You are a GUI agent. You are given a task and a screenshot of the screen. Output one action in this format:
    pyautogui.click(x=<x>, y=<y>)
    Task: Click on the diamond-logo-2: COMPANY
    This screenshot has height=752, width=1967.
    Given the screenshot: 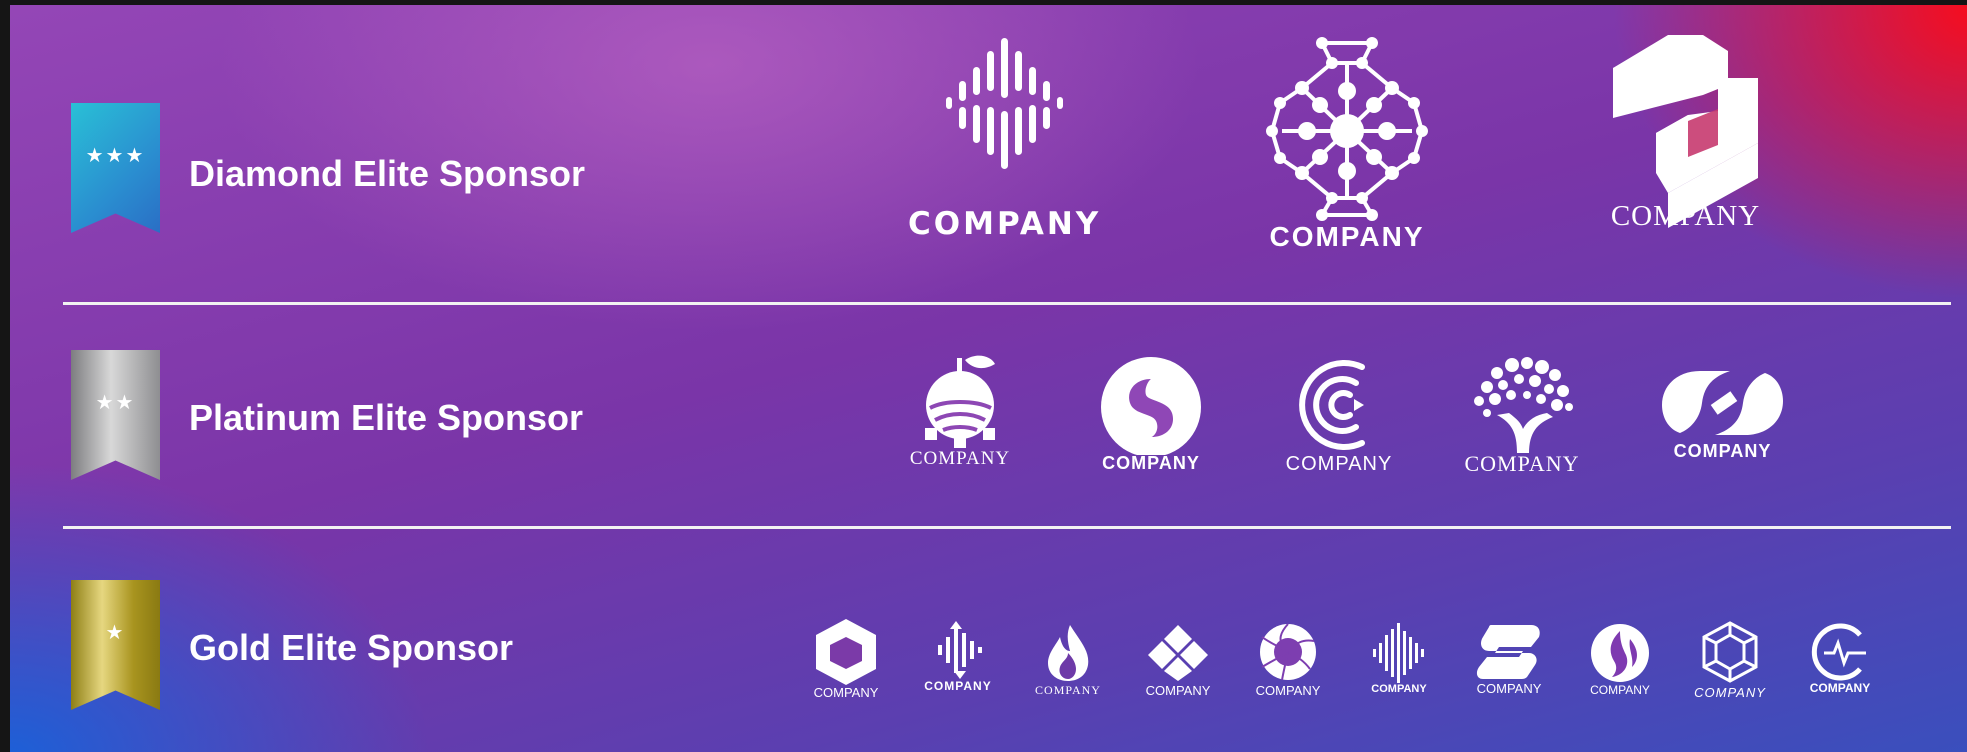 What is the action you would take?
    pyautogui.click(x=1347, y=143)
    